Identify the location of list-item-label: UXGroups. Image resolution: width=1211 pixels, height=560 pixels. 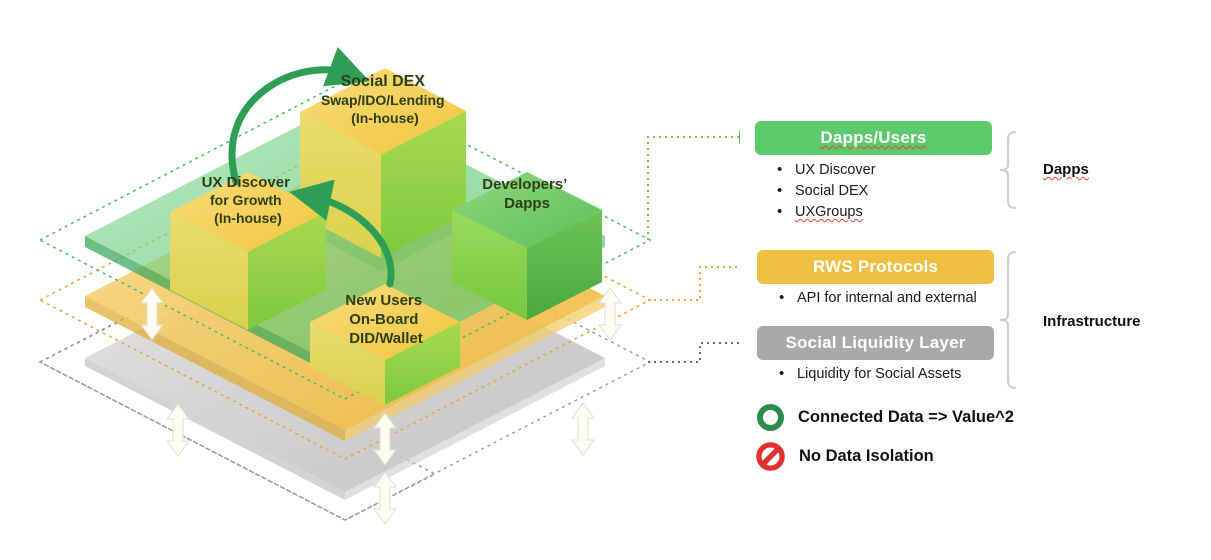
(829, 212).